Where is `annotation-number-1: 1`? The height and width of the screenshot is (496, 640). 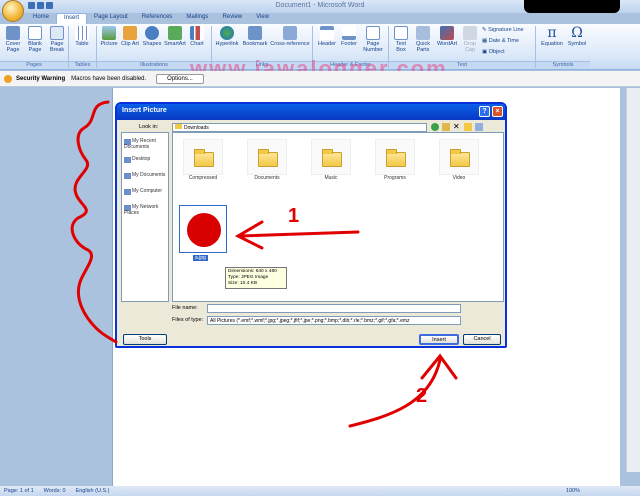
annotation-number-1: 1 is located at coordinates (293, 216).